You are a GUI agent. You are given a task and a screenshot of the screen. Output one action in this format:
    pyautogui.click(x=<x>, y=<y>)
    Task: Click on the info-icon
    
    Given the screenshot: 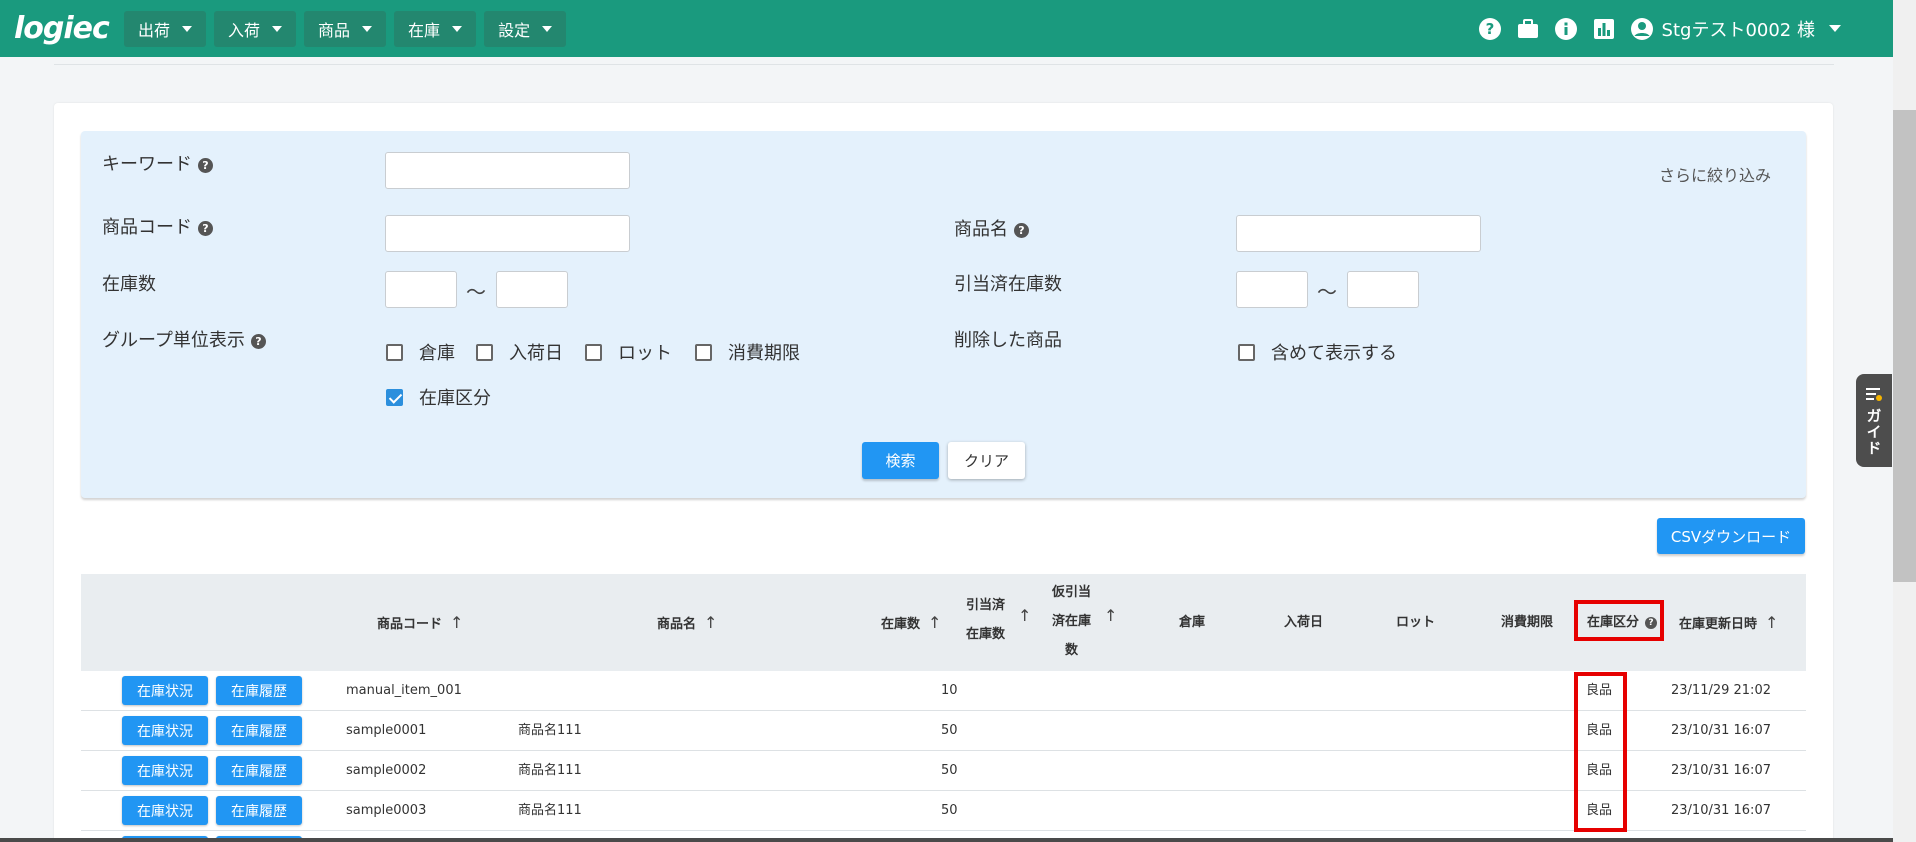 What is the action you would take?
    pyautogui.click(x=1566, y=29)
    